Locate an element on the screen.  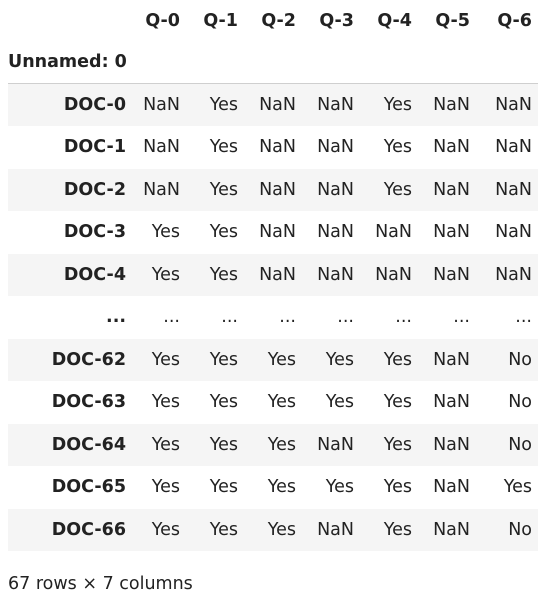
table-row: DOC-64 Yes Yes Yes NaN Yes NaN No is located at coordinates (273, 444).